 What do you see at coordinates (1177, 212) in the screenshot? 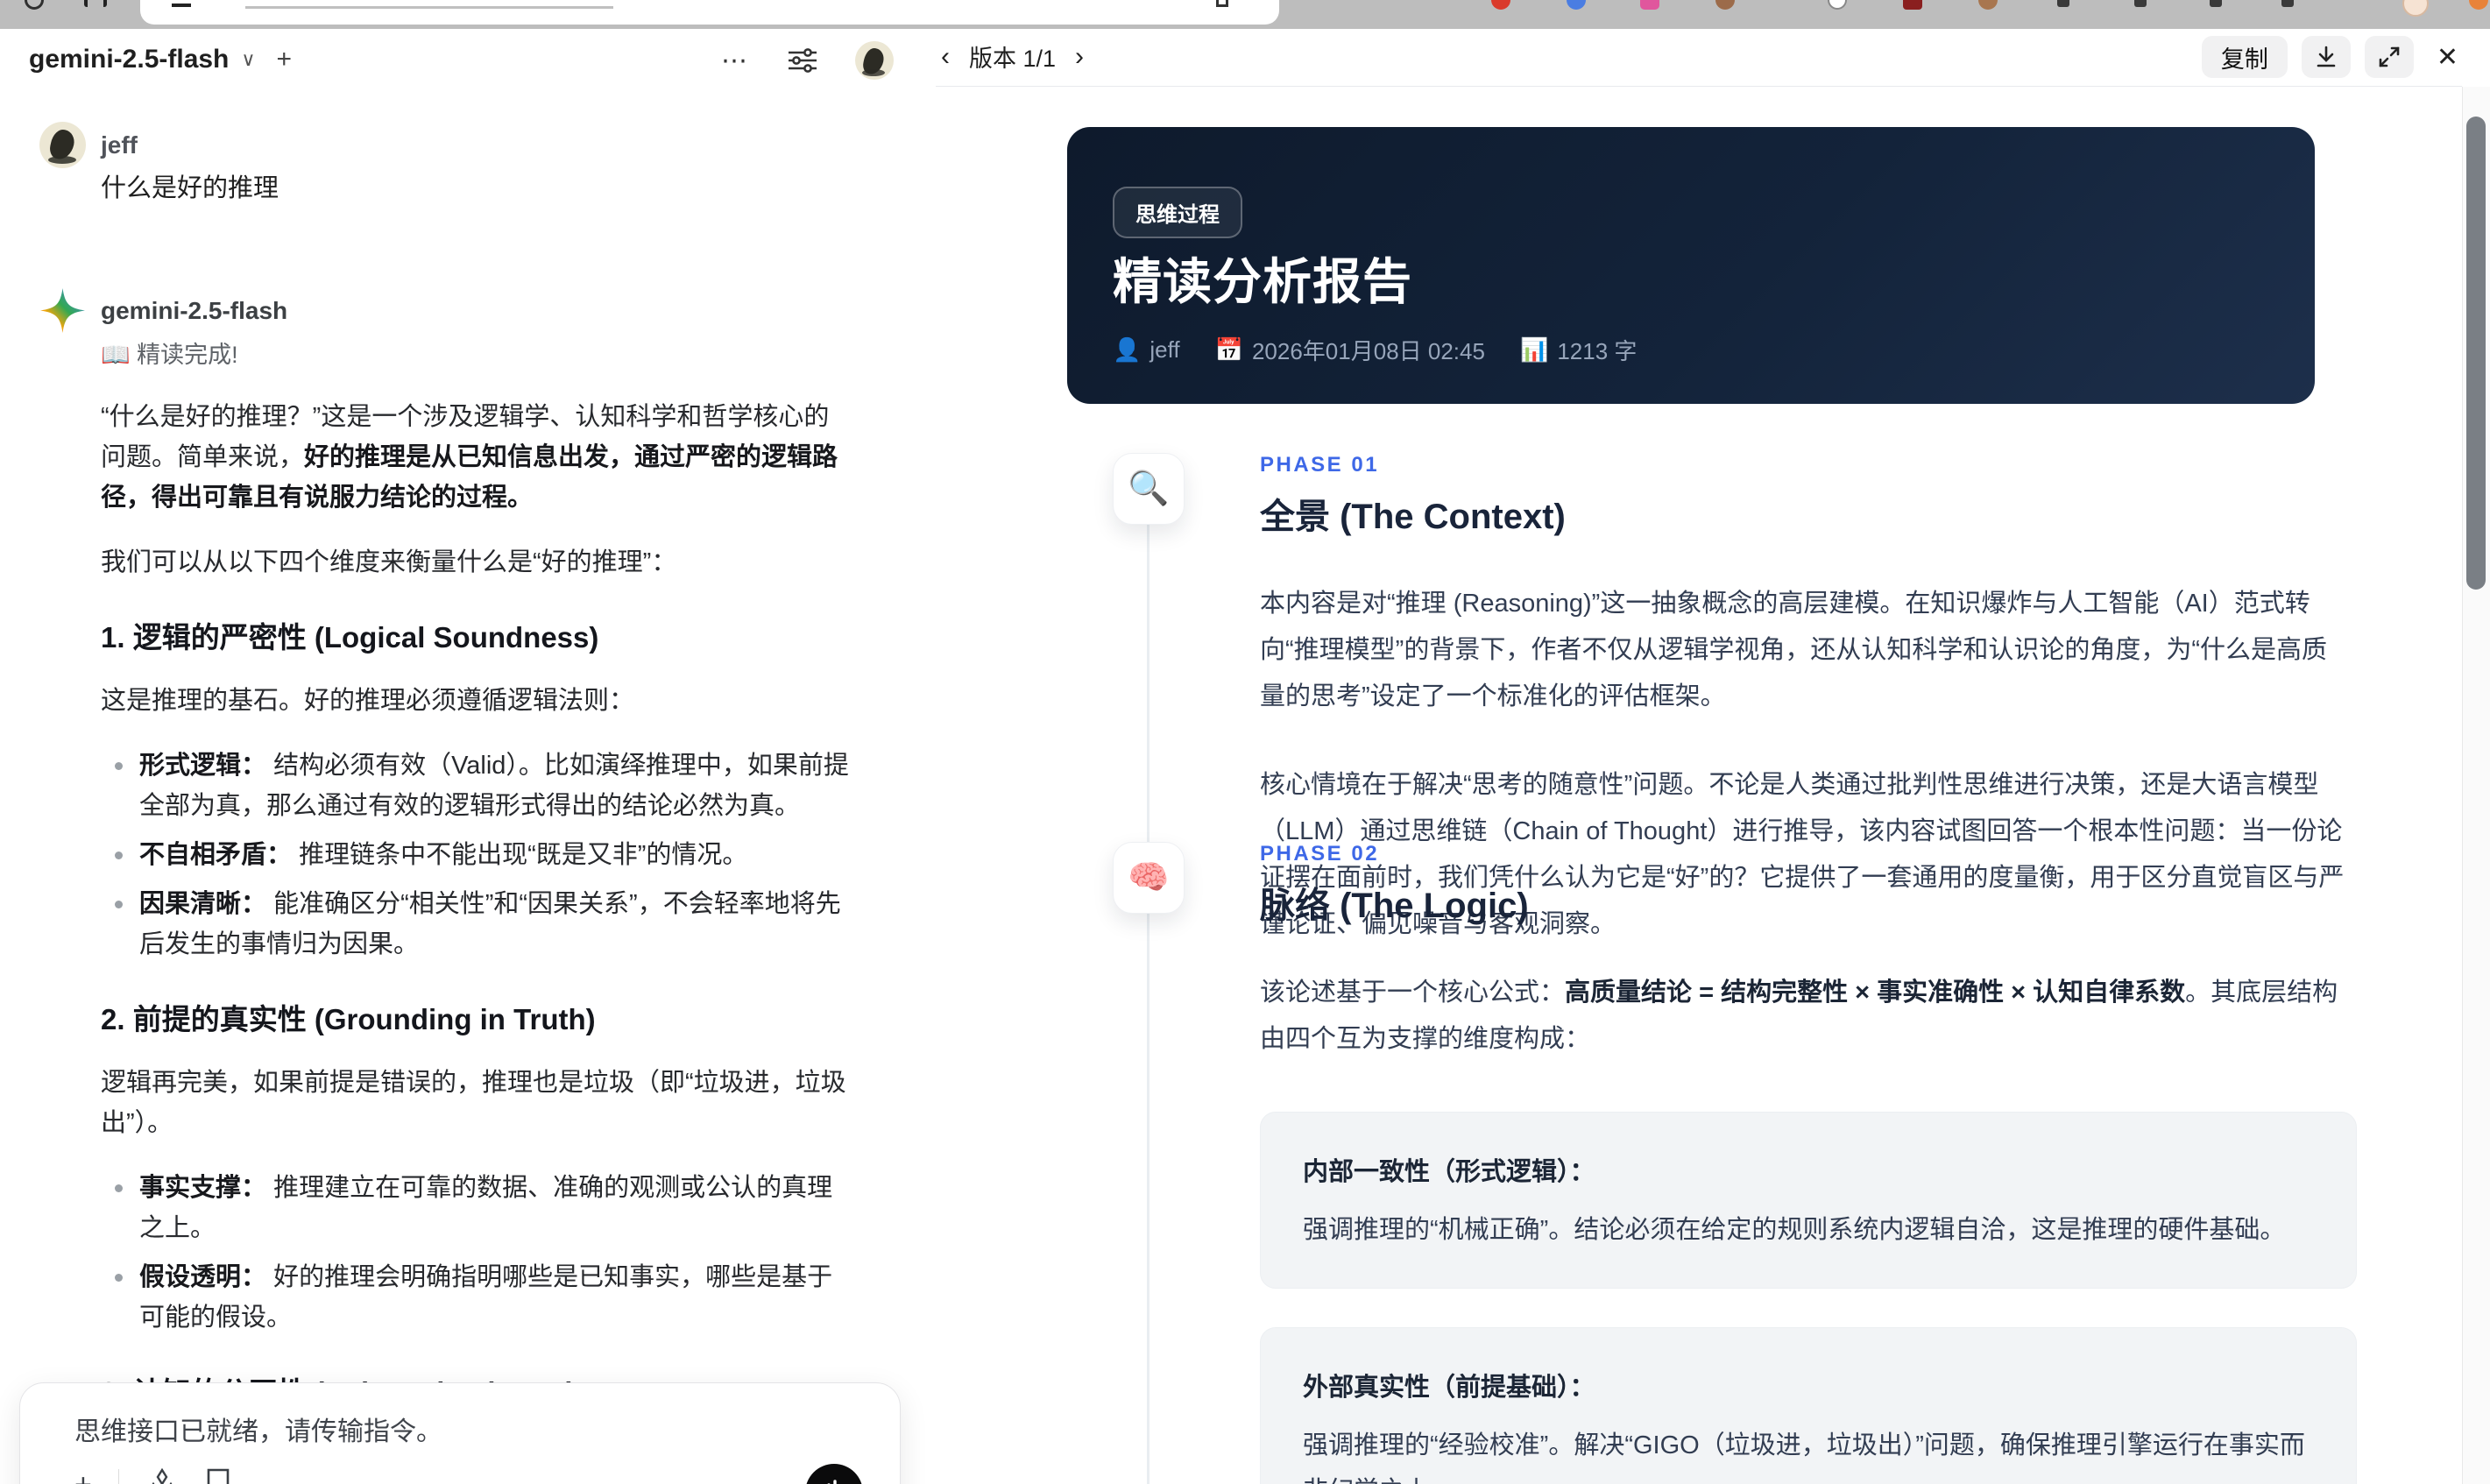
I see `report-badge: 思维过程` at bounding box center [1177, 212].